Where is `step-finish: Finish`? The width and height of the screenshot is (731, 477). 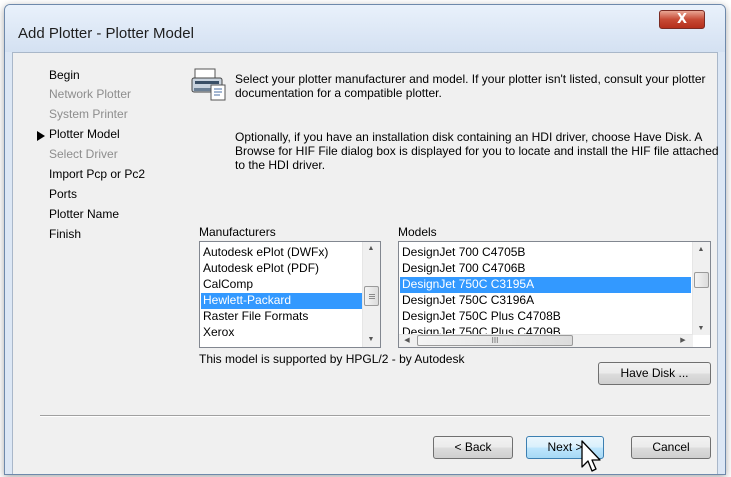
step-finish: Finish is located at coordinates (65, 234).